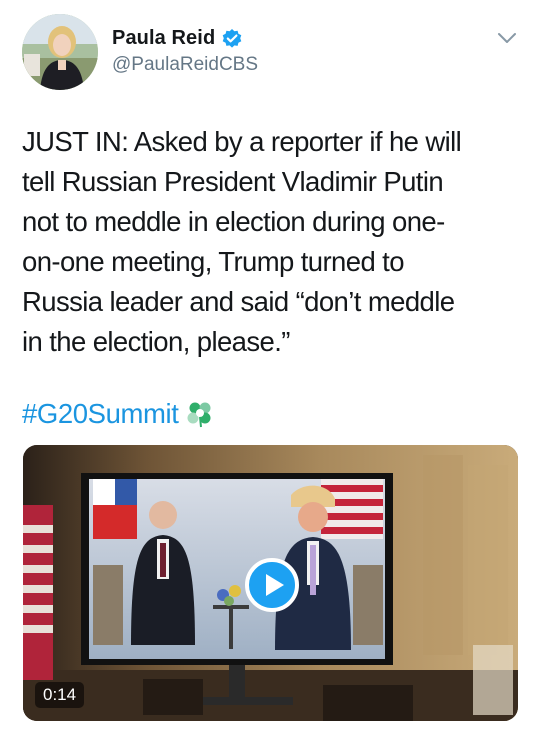  What do you see at coordinates (185, 65) in the screenshot?
I see `author-handle: @PaulaReidCBS` at bounding box center [185, 65].